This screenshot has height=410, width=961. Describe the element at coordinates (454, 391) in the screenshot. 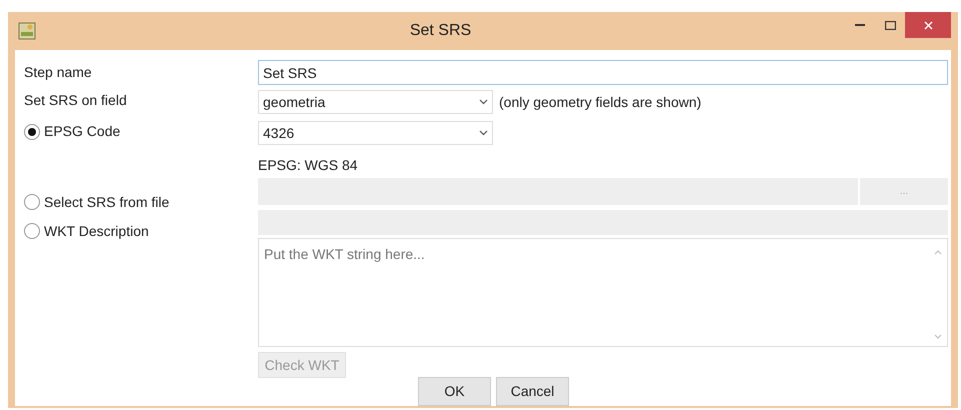

I see `dialog-button: OK` at that location.